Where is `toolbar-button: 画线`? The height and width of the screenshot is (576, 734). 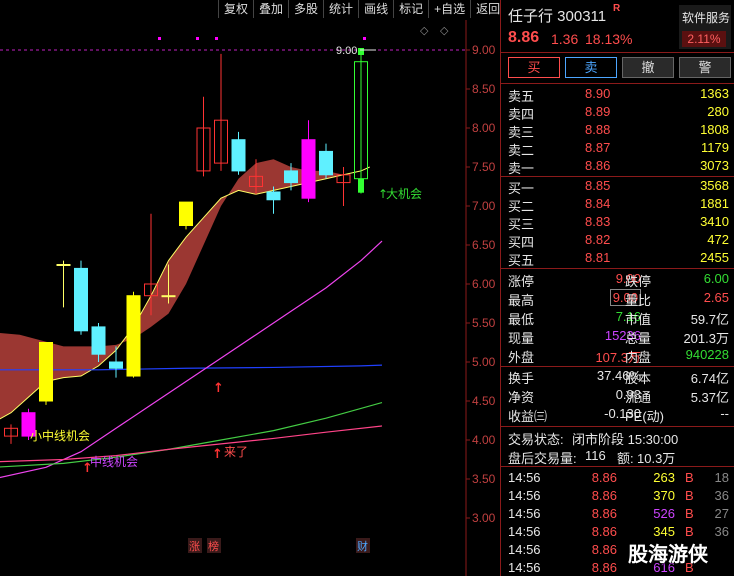 toolbar-button: 画线 is located at coordinates (375, 9).